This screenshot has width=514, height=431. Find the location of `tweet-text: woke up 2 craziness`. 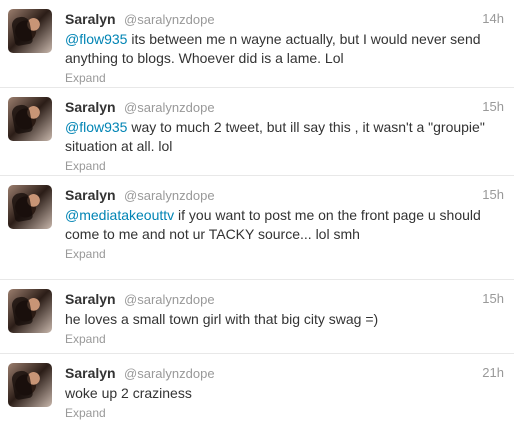

tweet-text: woke up 2 craziness is located at coordinates (284, 393).